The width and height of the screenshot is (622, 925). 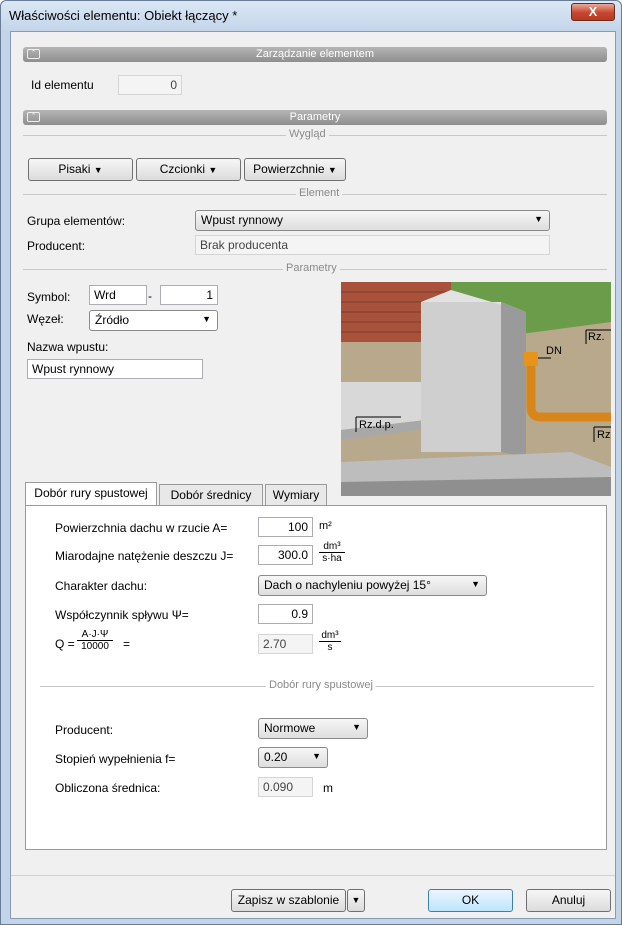 I want to click on producer-field: Brak producenta, so click(x=372, y=245).